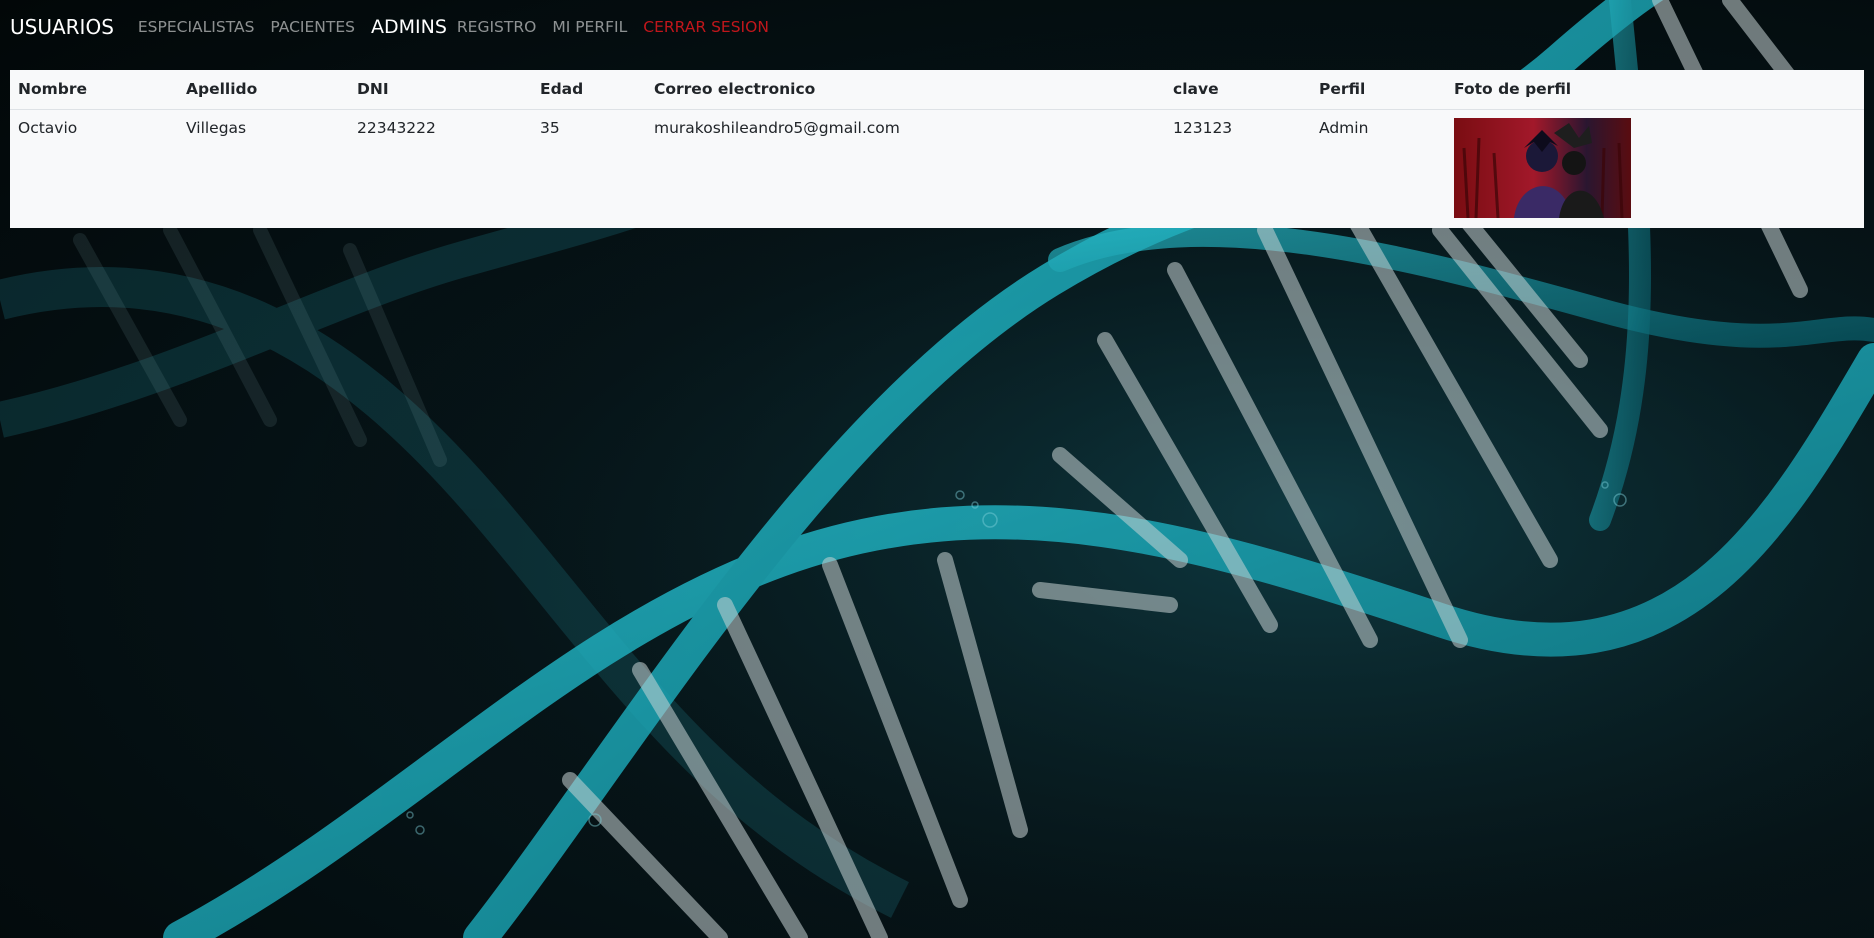 The image size is (1874, 938). I want to click on nav-link-admins: ADMINS, so click(409, 27).